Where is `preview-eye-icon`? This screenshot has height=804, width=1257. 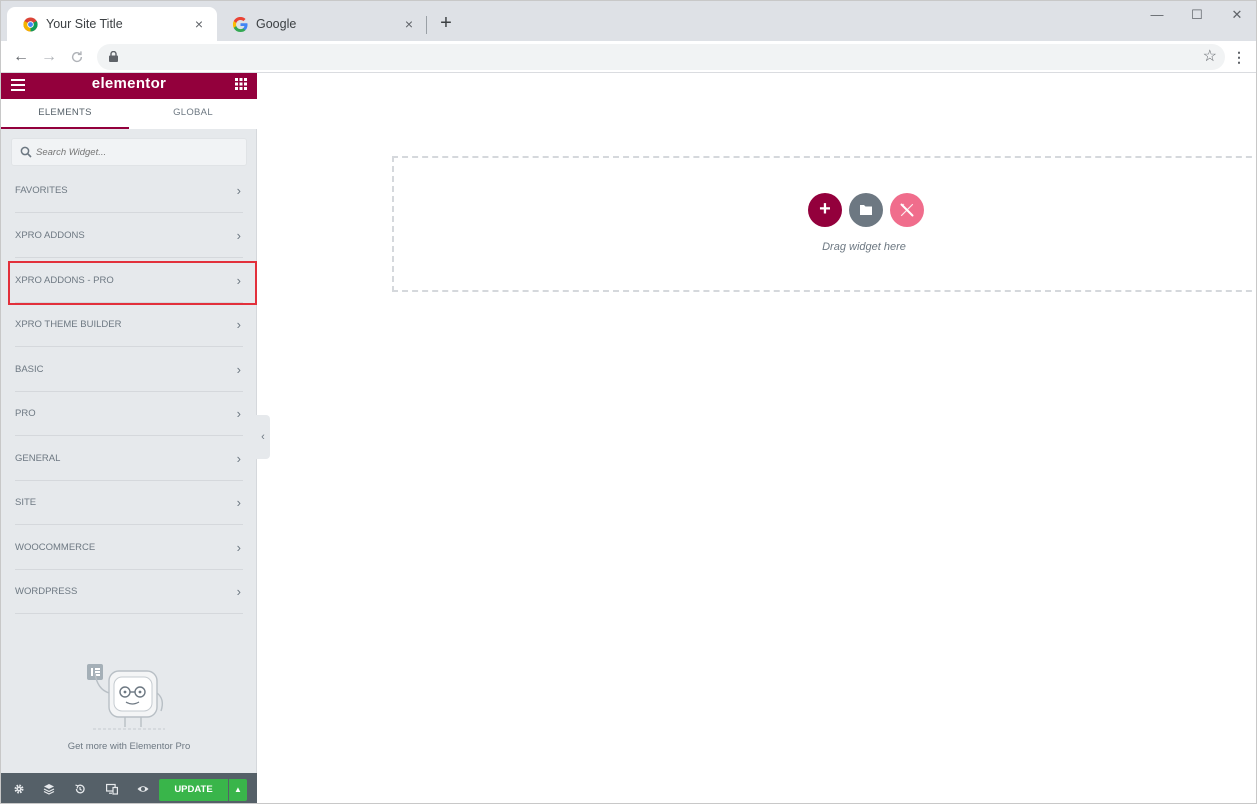 preview-eye-icon is located at coordinates (143, 789).